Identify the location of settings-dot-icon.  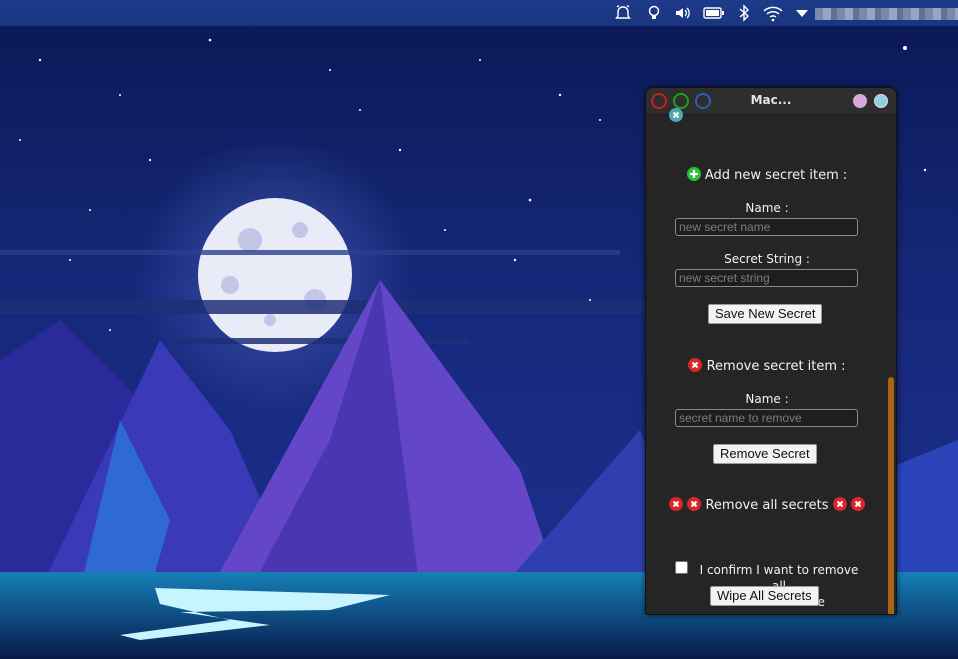
(881, 101).